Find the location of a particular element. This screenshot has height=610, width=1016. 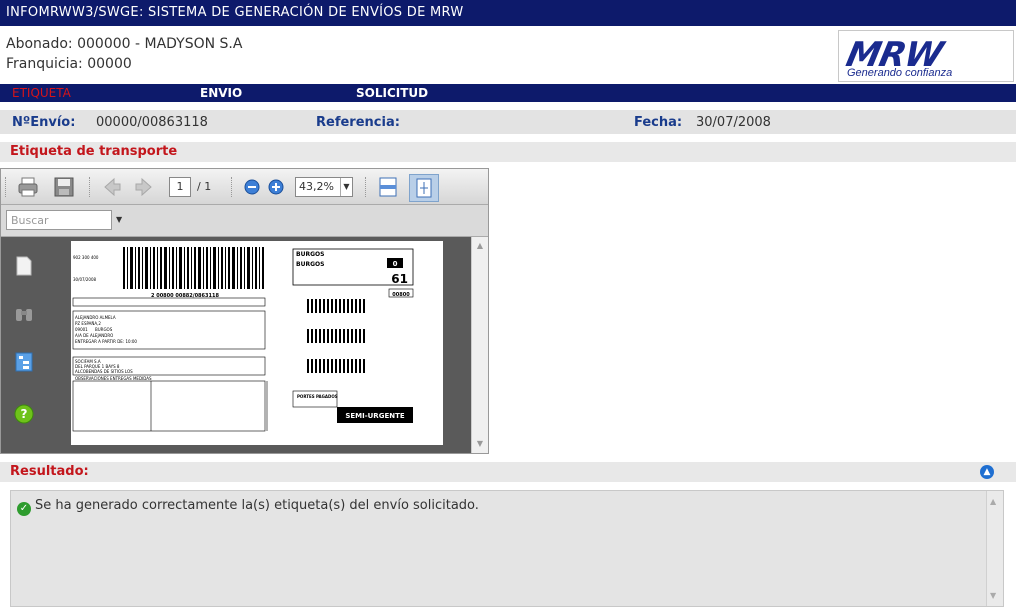

main-menu: ETIQUETA ENVIO SOLICITUD is located at coordinates (508, 93).